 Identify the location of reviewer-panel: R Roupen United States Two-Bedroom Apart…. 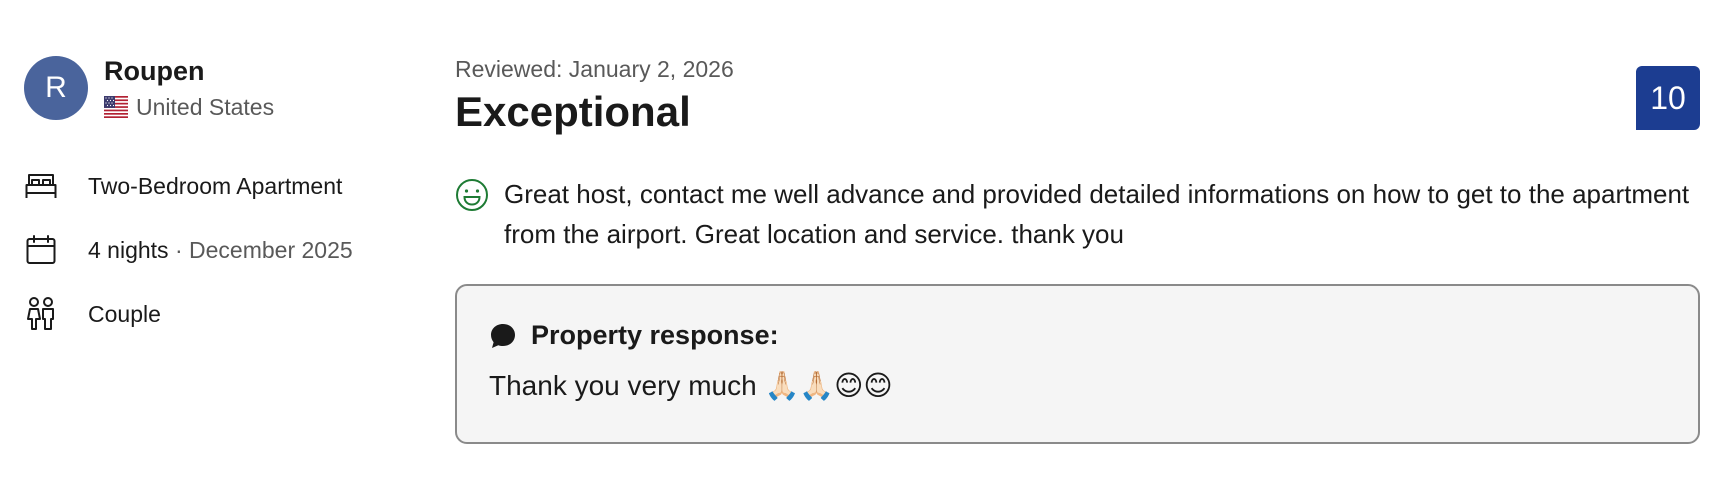
(224, 201).